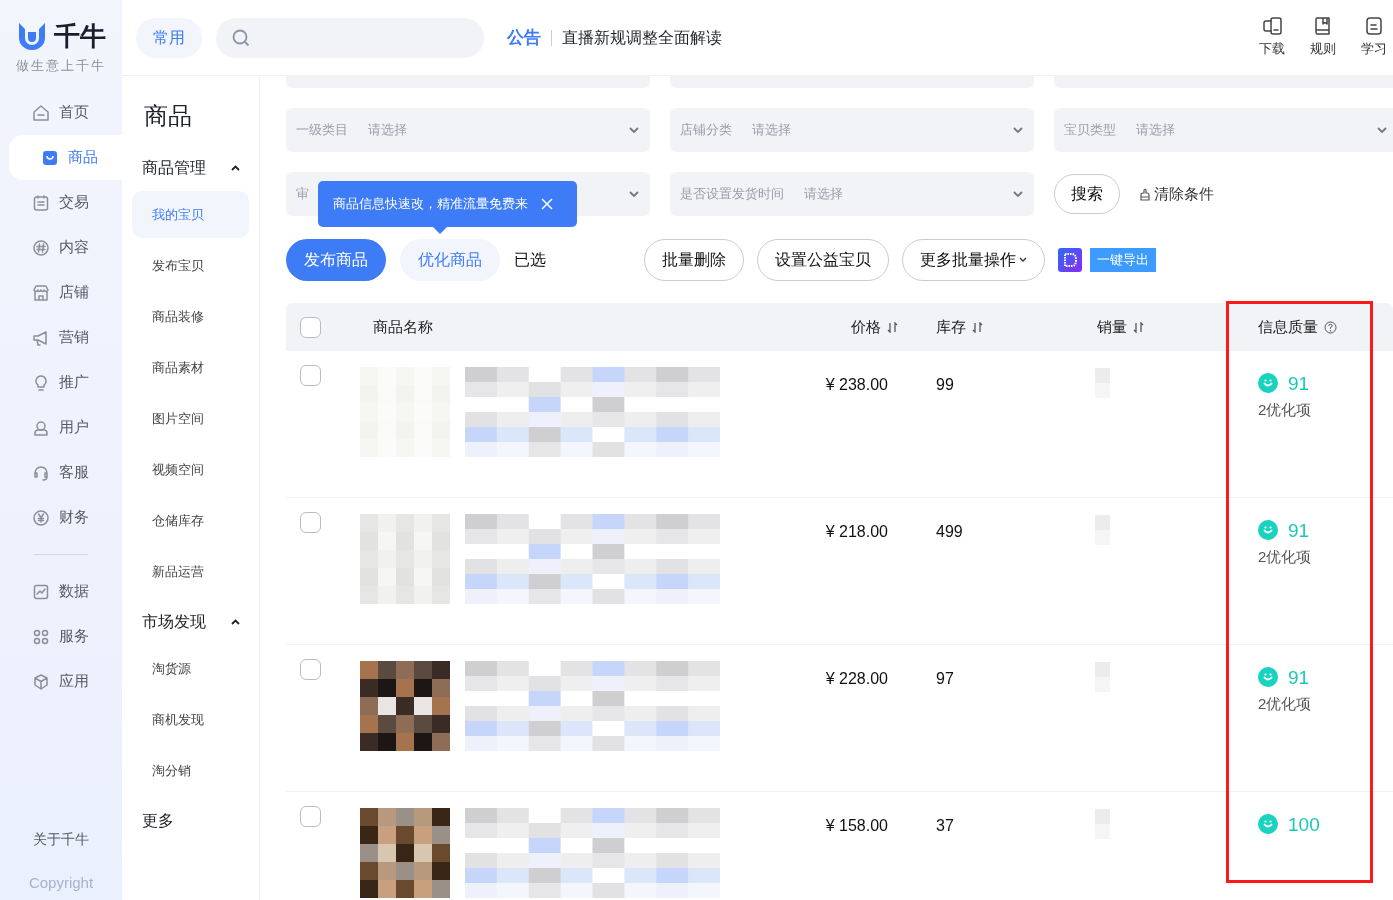 The height and width of the screenshot is (900, 1393). I want to click on stock-text: 97, so click(945, 678).